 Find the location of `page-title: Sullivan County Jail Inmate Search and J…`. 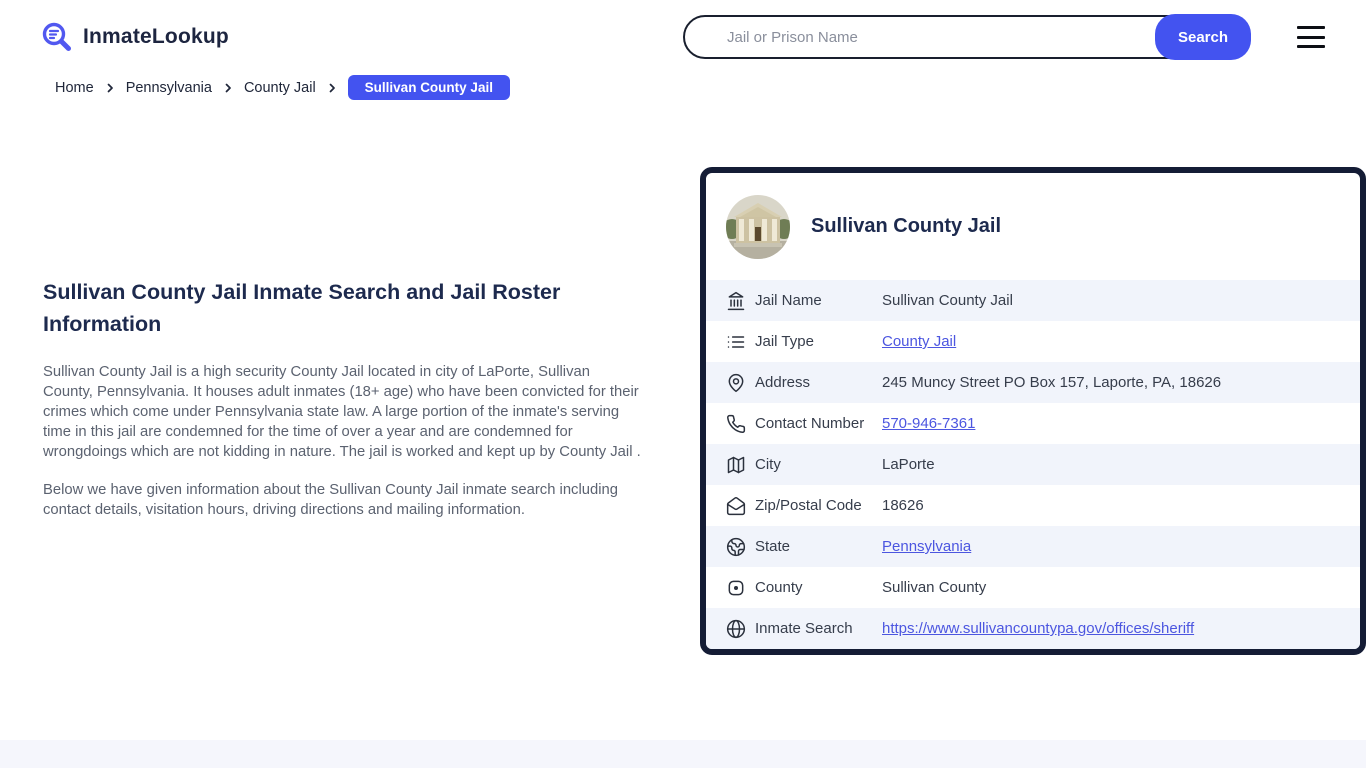

page-title: Sullivan County Jail Inmate Search and J… is located at coordinates (302, 308).